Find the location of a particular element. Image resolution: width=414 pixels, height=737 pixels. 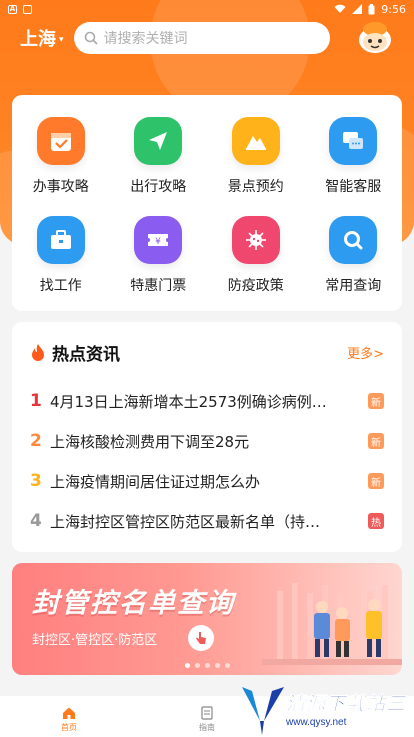

service-item-query: 常用查询 is located at coordinates (354, 255).